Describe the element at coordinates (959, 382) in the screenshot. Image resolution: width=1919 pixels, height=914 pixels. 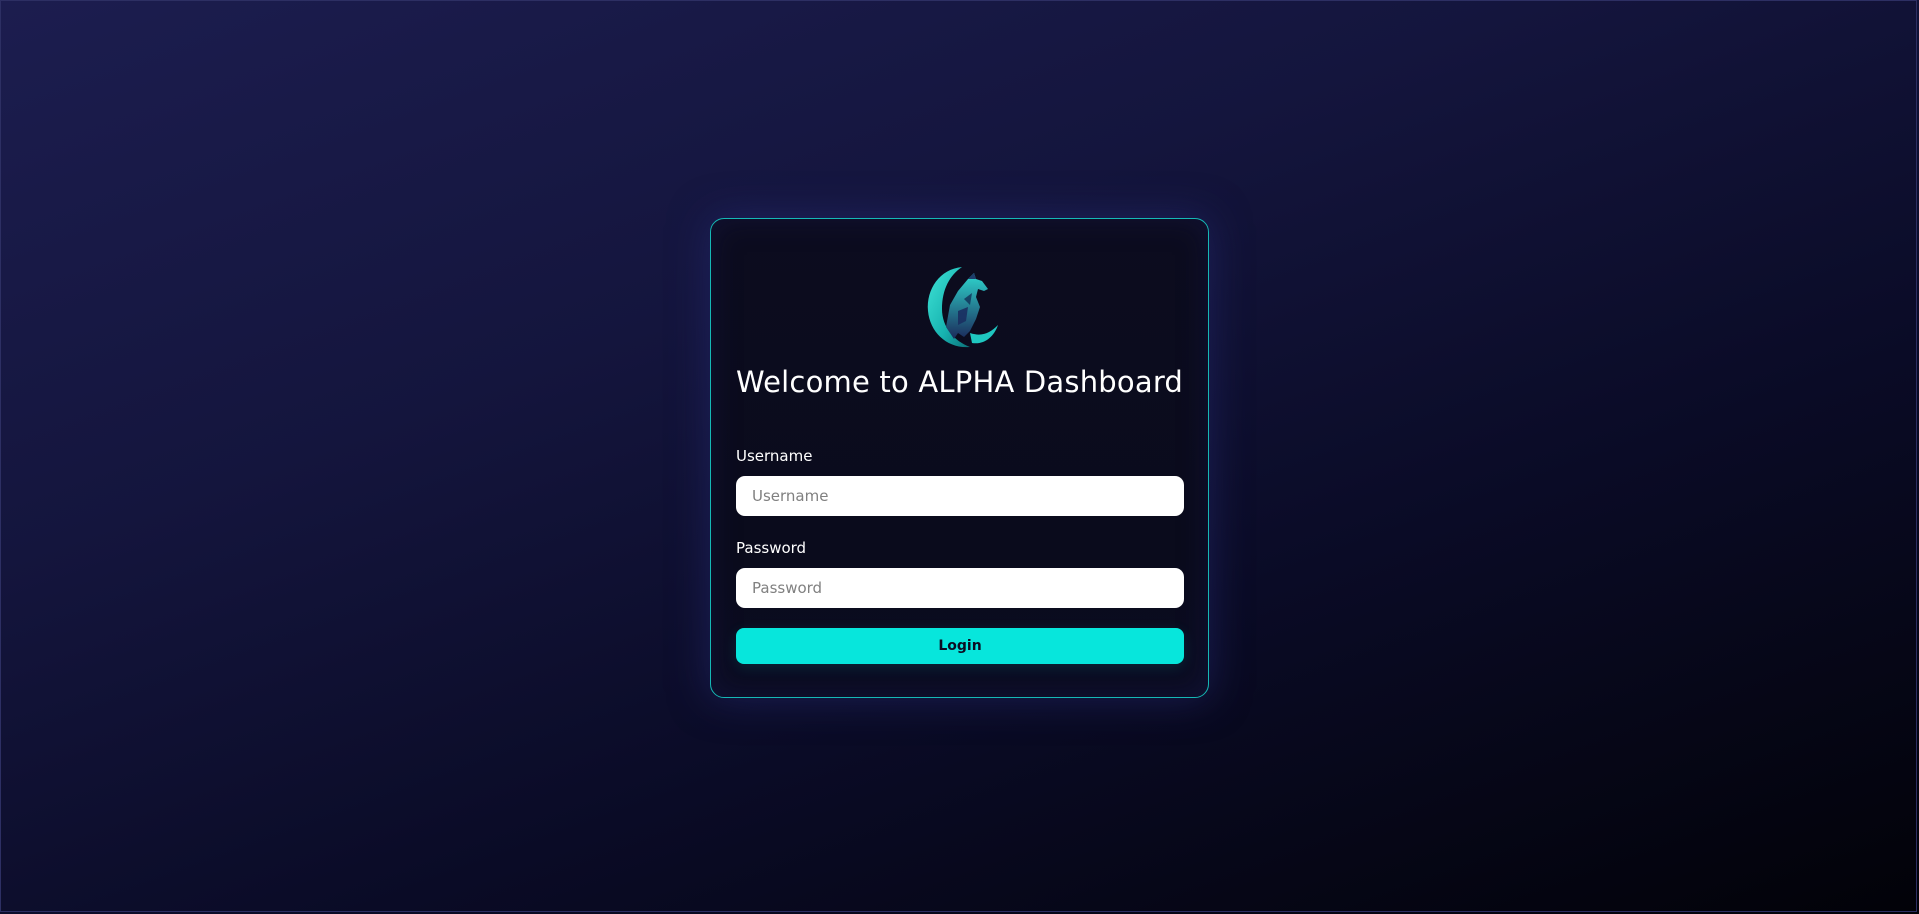
I see `page-title: Welcome to ALPHA Dashboard` at that location.